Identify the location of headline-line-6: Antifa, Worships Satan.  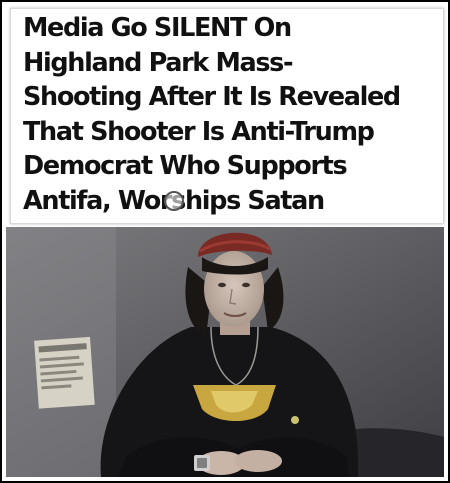
(174, 200).